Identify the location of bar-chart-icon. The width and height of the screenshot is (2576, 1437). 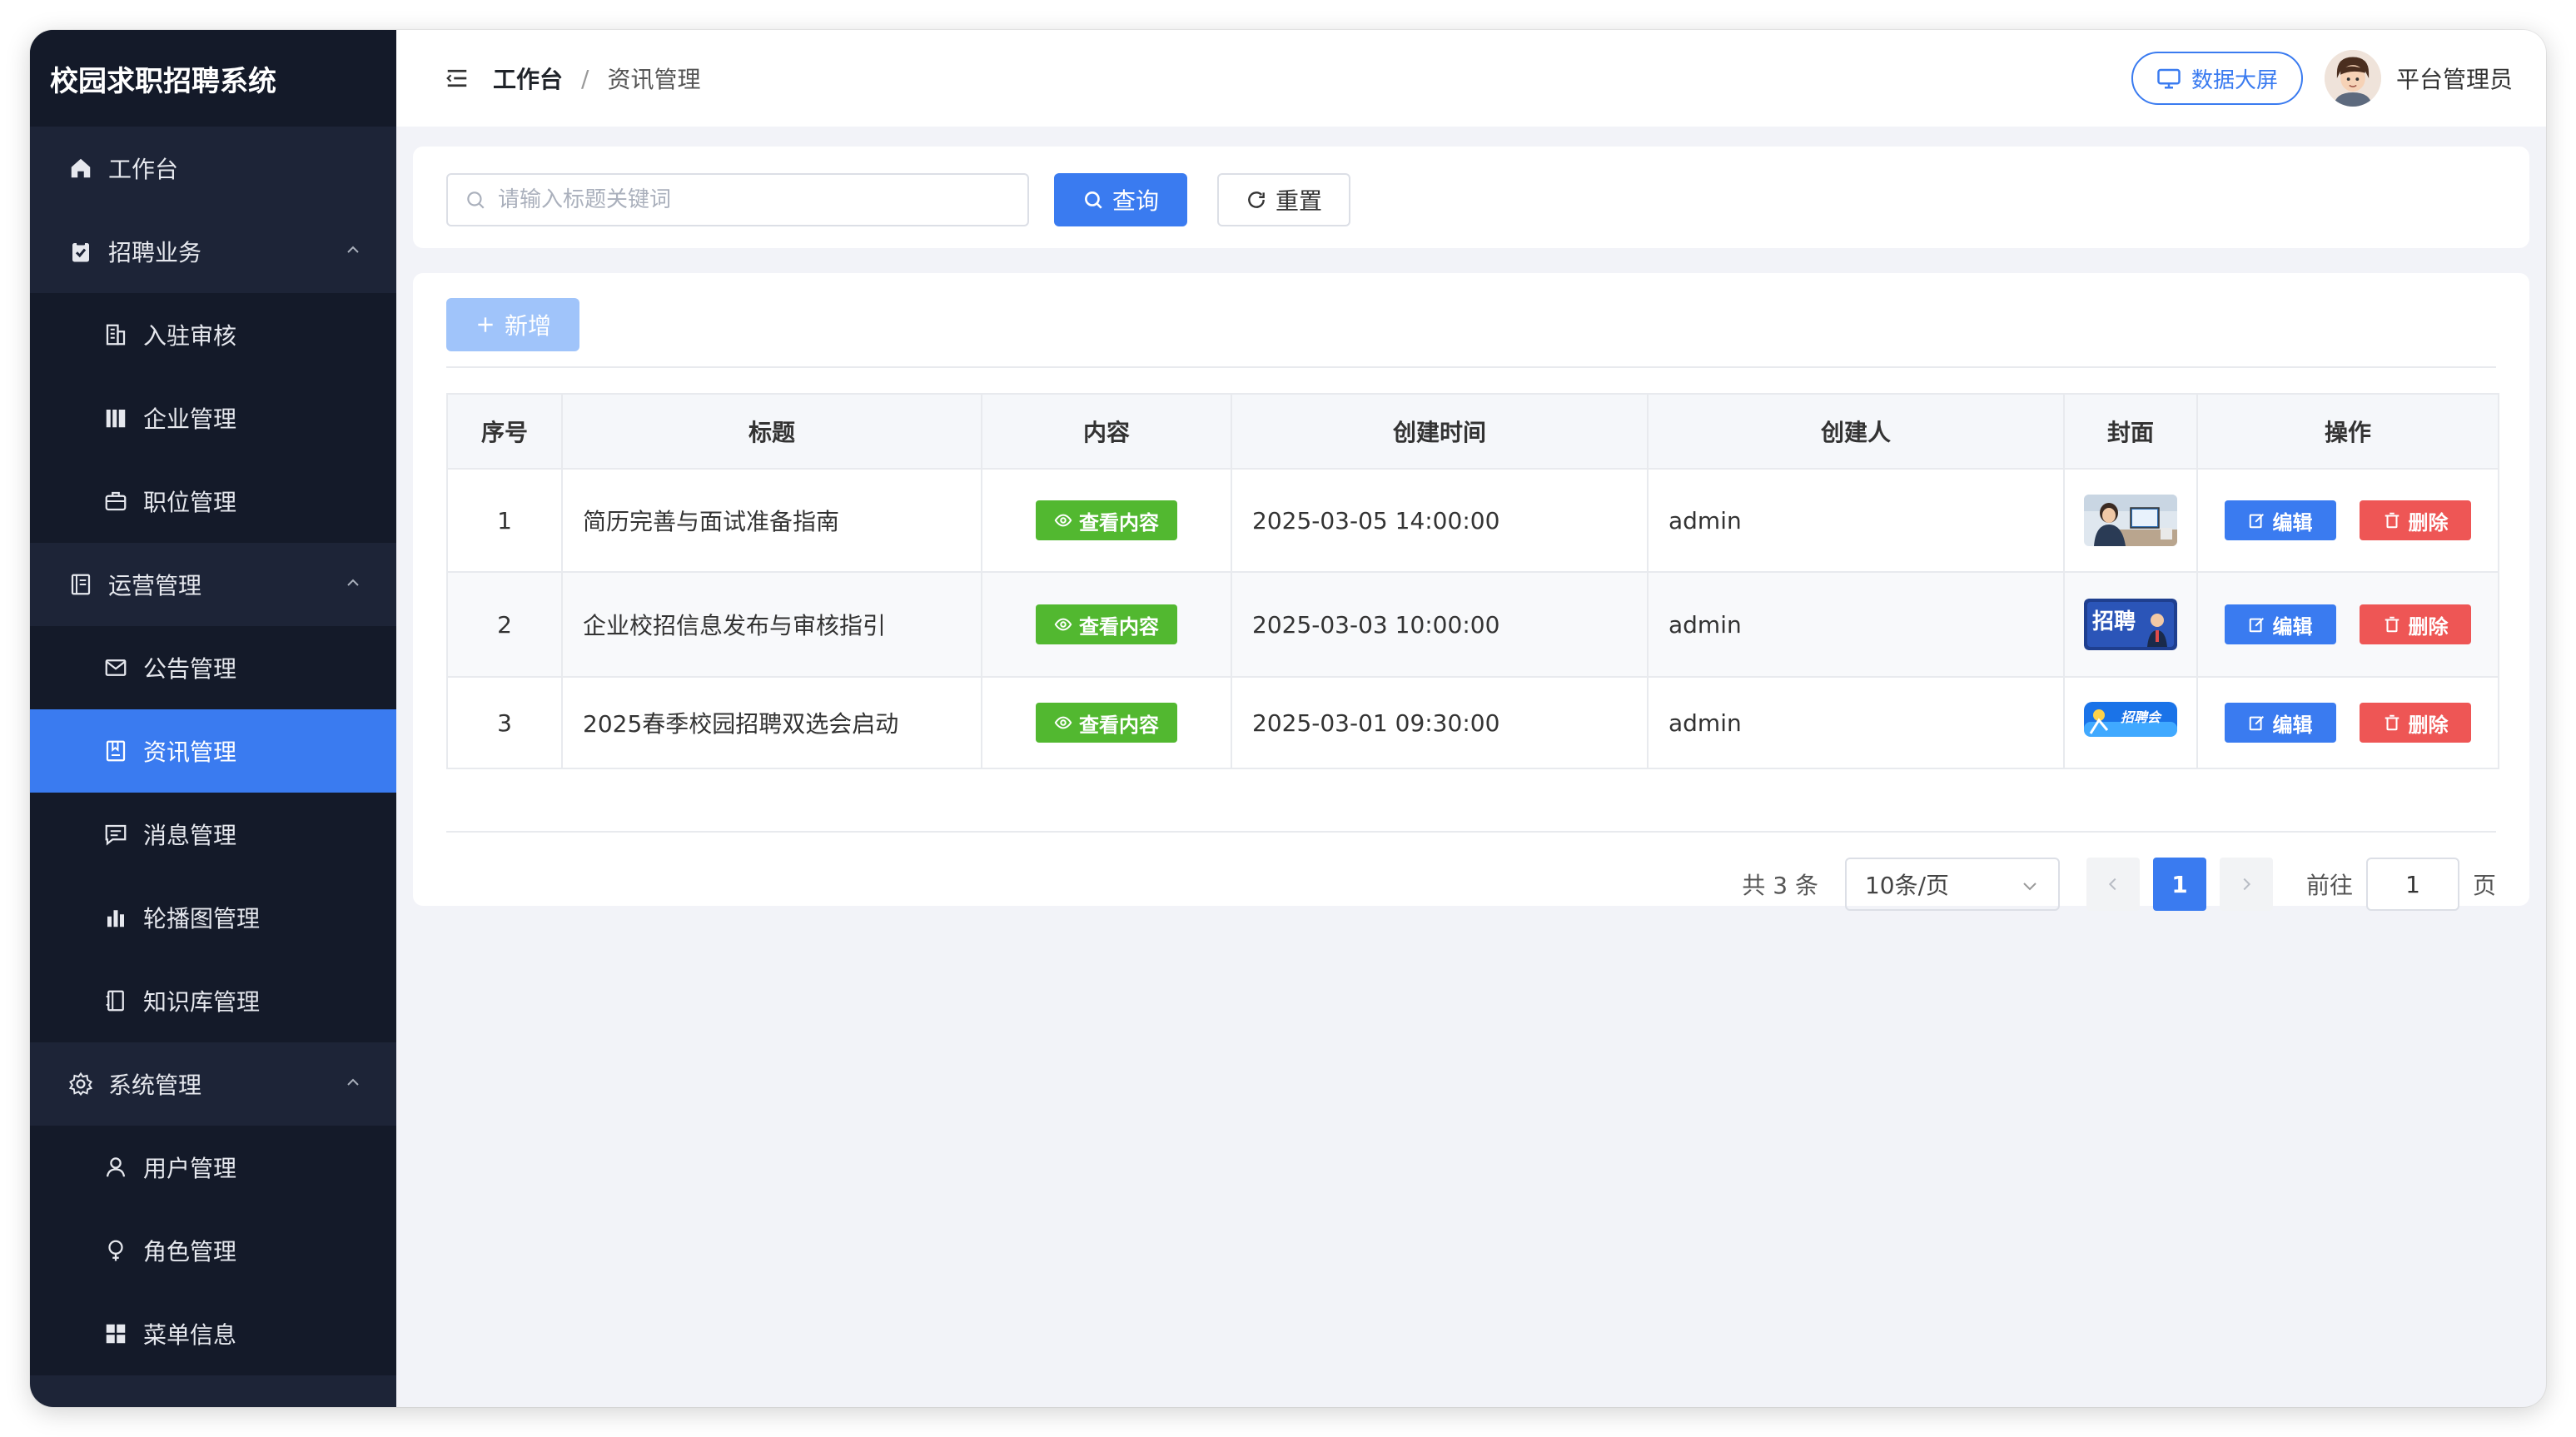
(116, 917).